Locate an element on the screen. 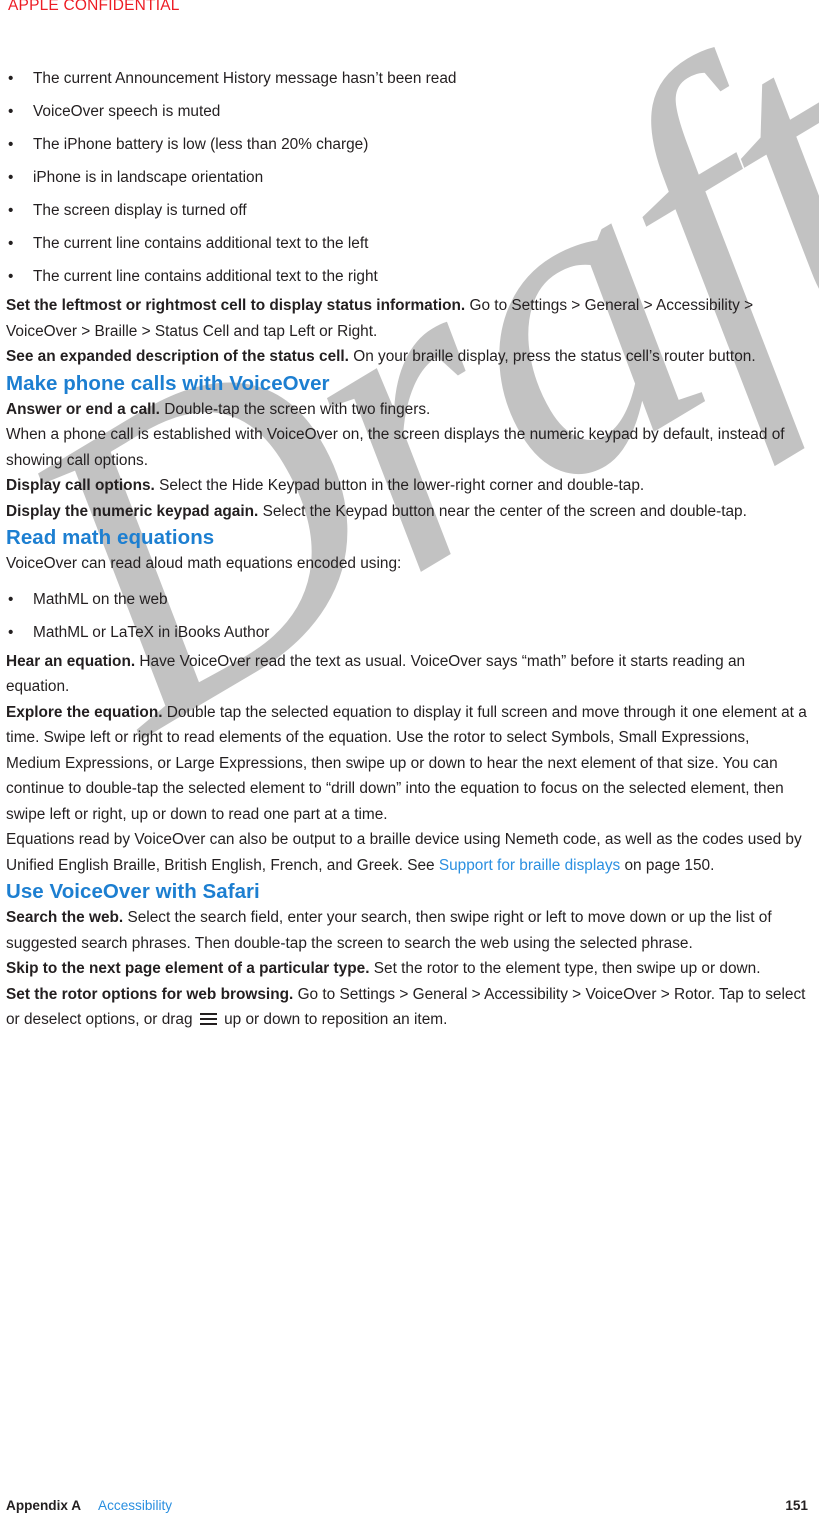 Image resolution: width=819 pixels, height=1521 pixels. list-item-label: MathML or LaTeX in iBooks Author is located at coordinates (151, 632).